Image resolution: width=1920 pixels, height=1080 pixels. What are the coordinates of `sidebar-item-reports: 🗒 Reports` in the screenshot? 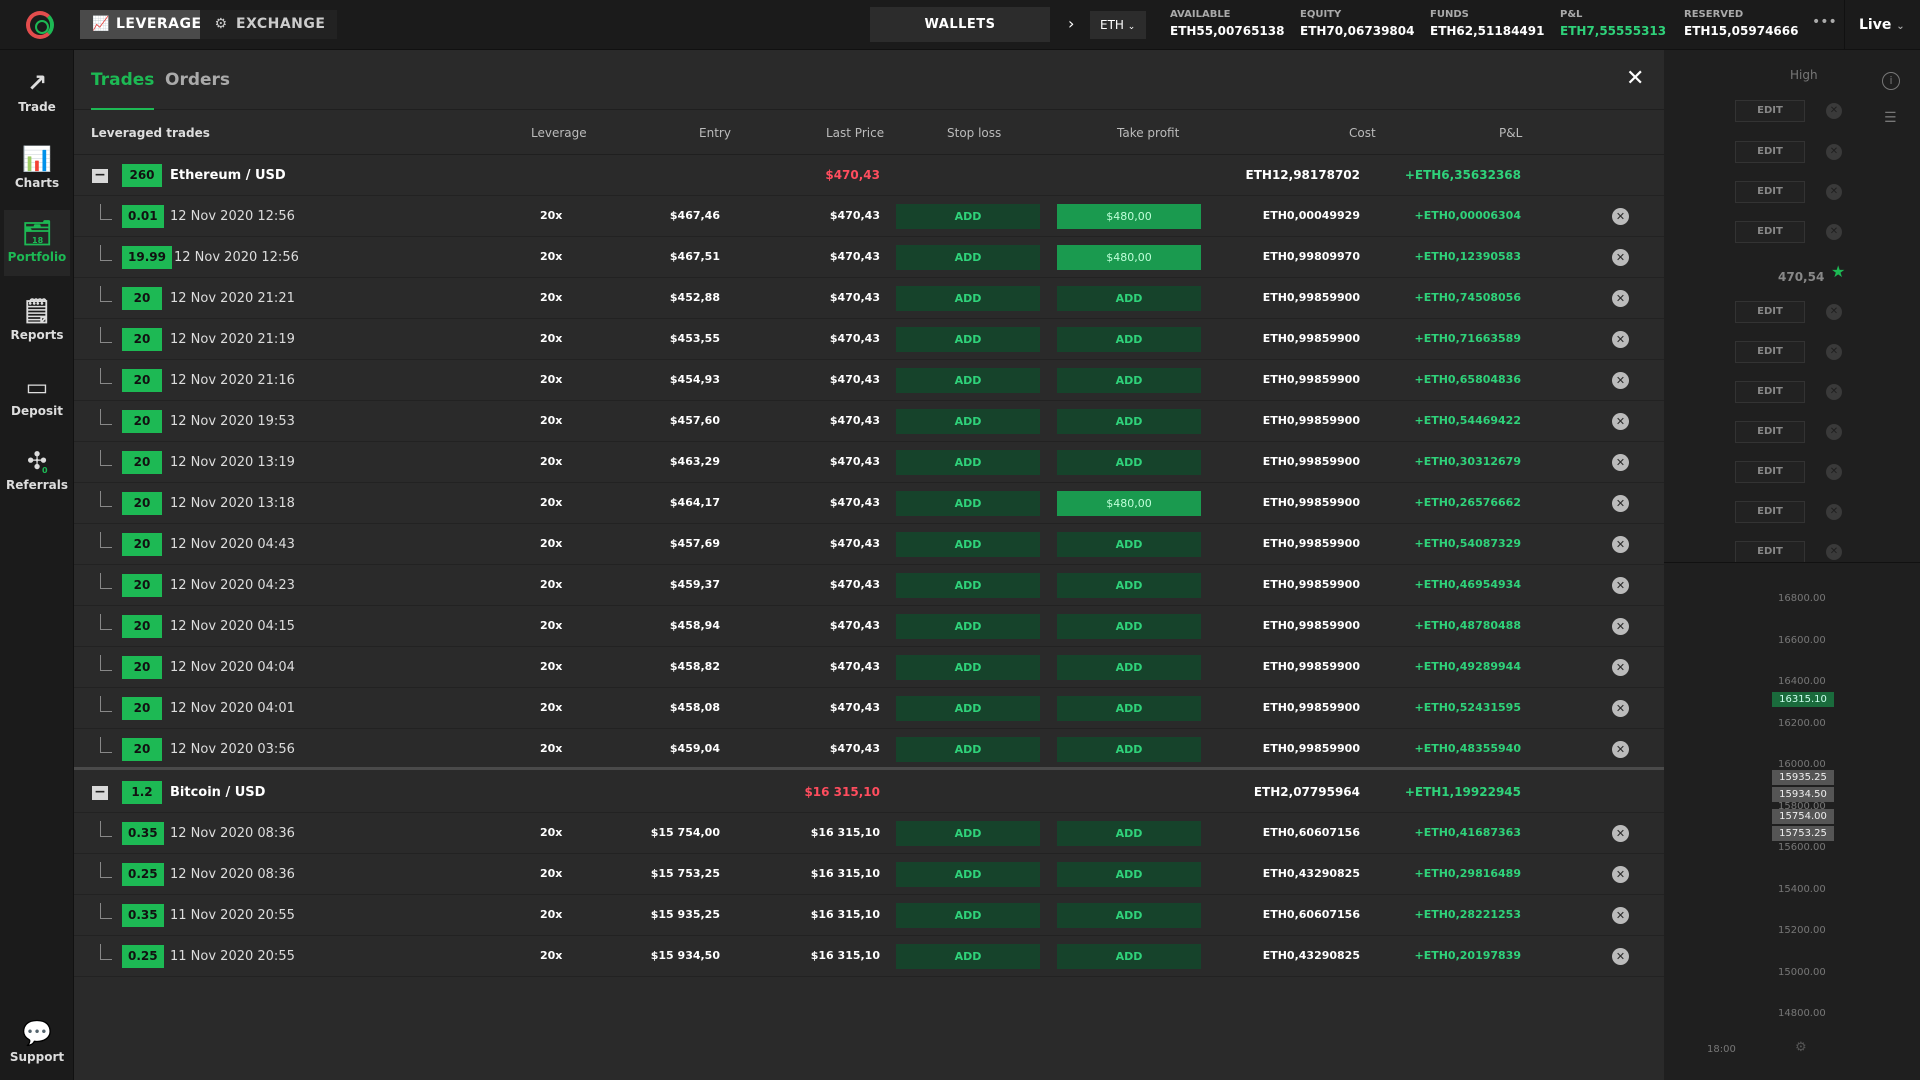 It's located at (37, 321).